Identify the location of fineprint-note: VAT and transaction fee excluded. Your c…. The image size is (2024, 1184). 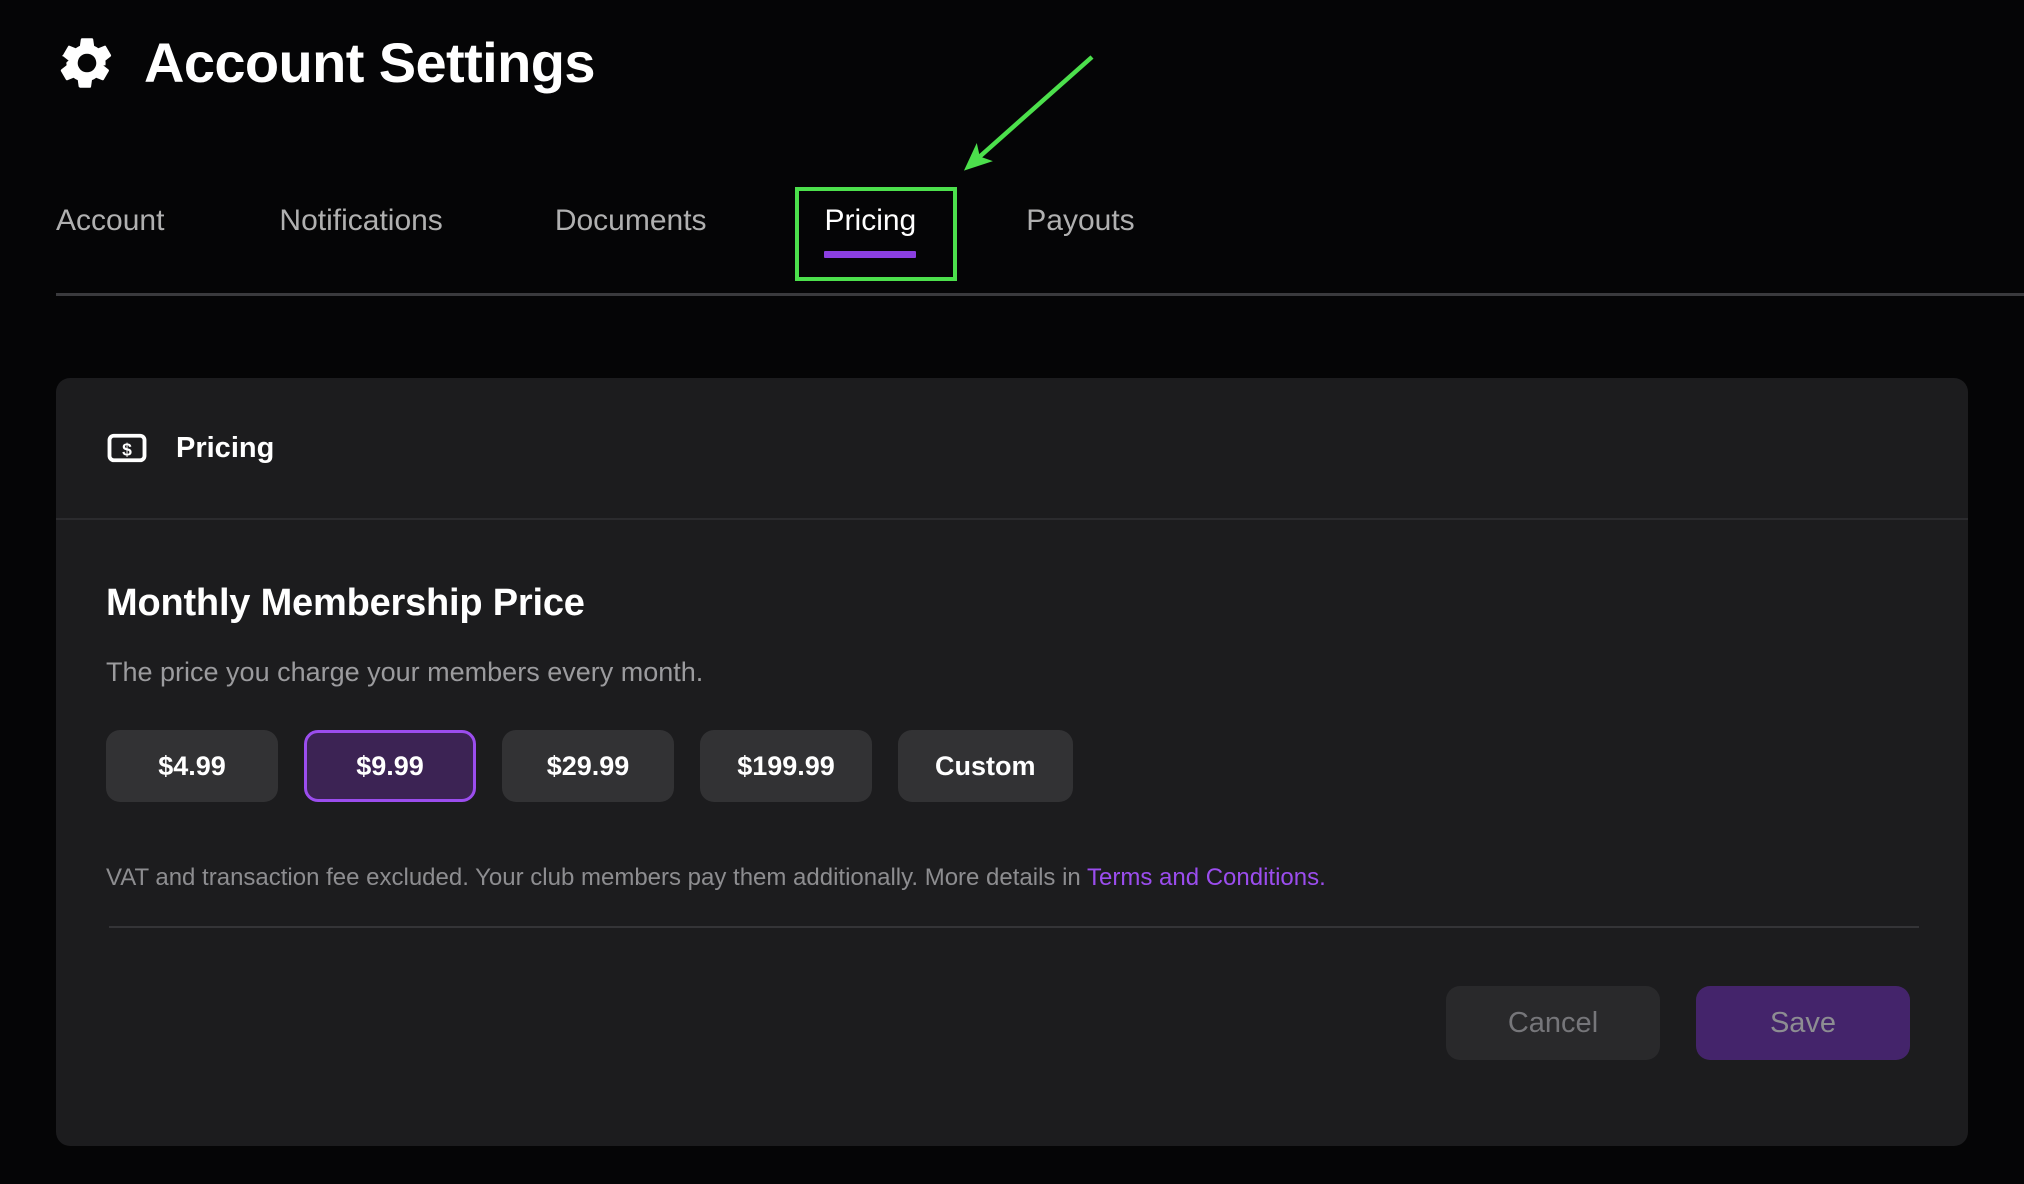
(1012, 878).